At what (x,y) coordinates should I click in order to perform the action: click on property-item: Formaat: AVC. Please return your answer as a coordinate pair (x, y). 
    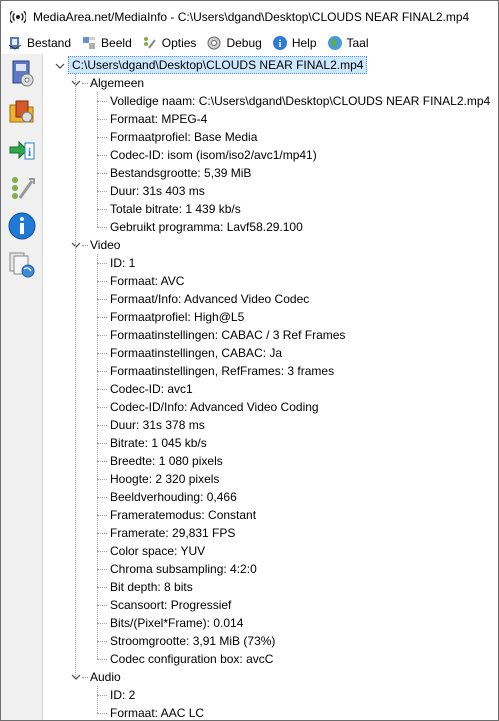
    Looking at the image, I should click on (147, 281).